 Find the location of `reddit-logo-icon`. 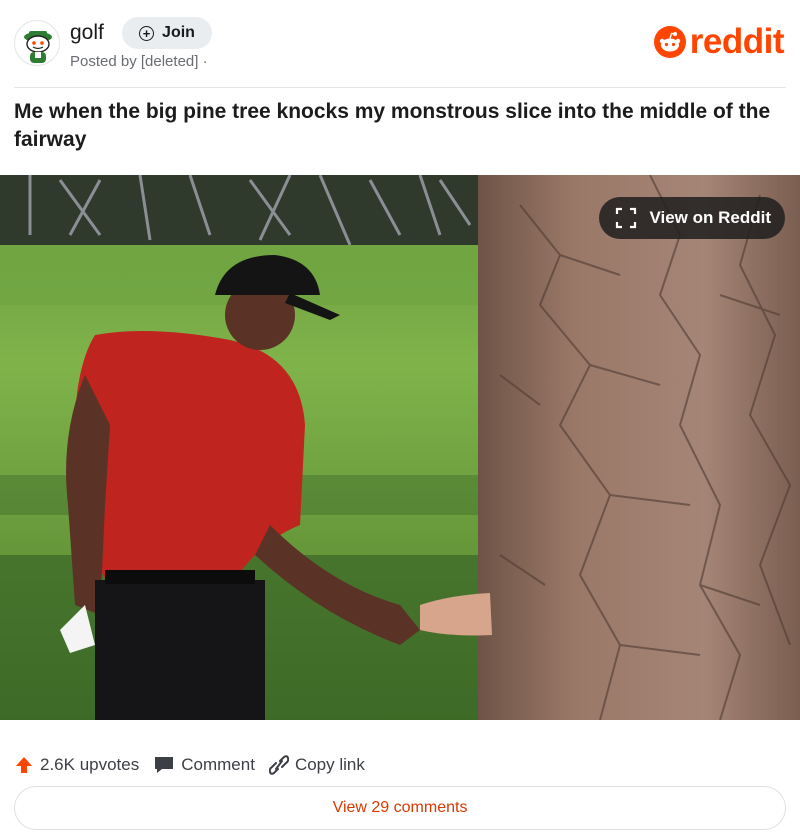

reddit-logo-icon is located at coordinates (669, 42).